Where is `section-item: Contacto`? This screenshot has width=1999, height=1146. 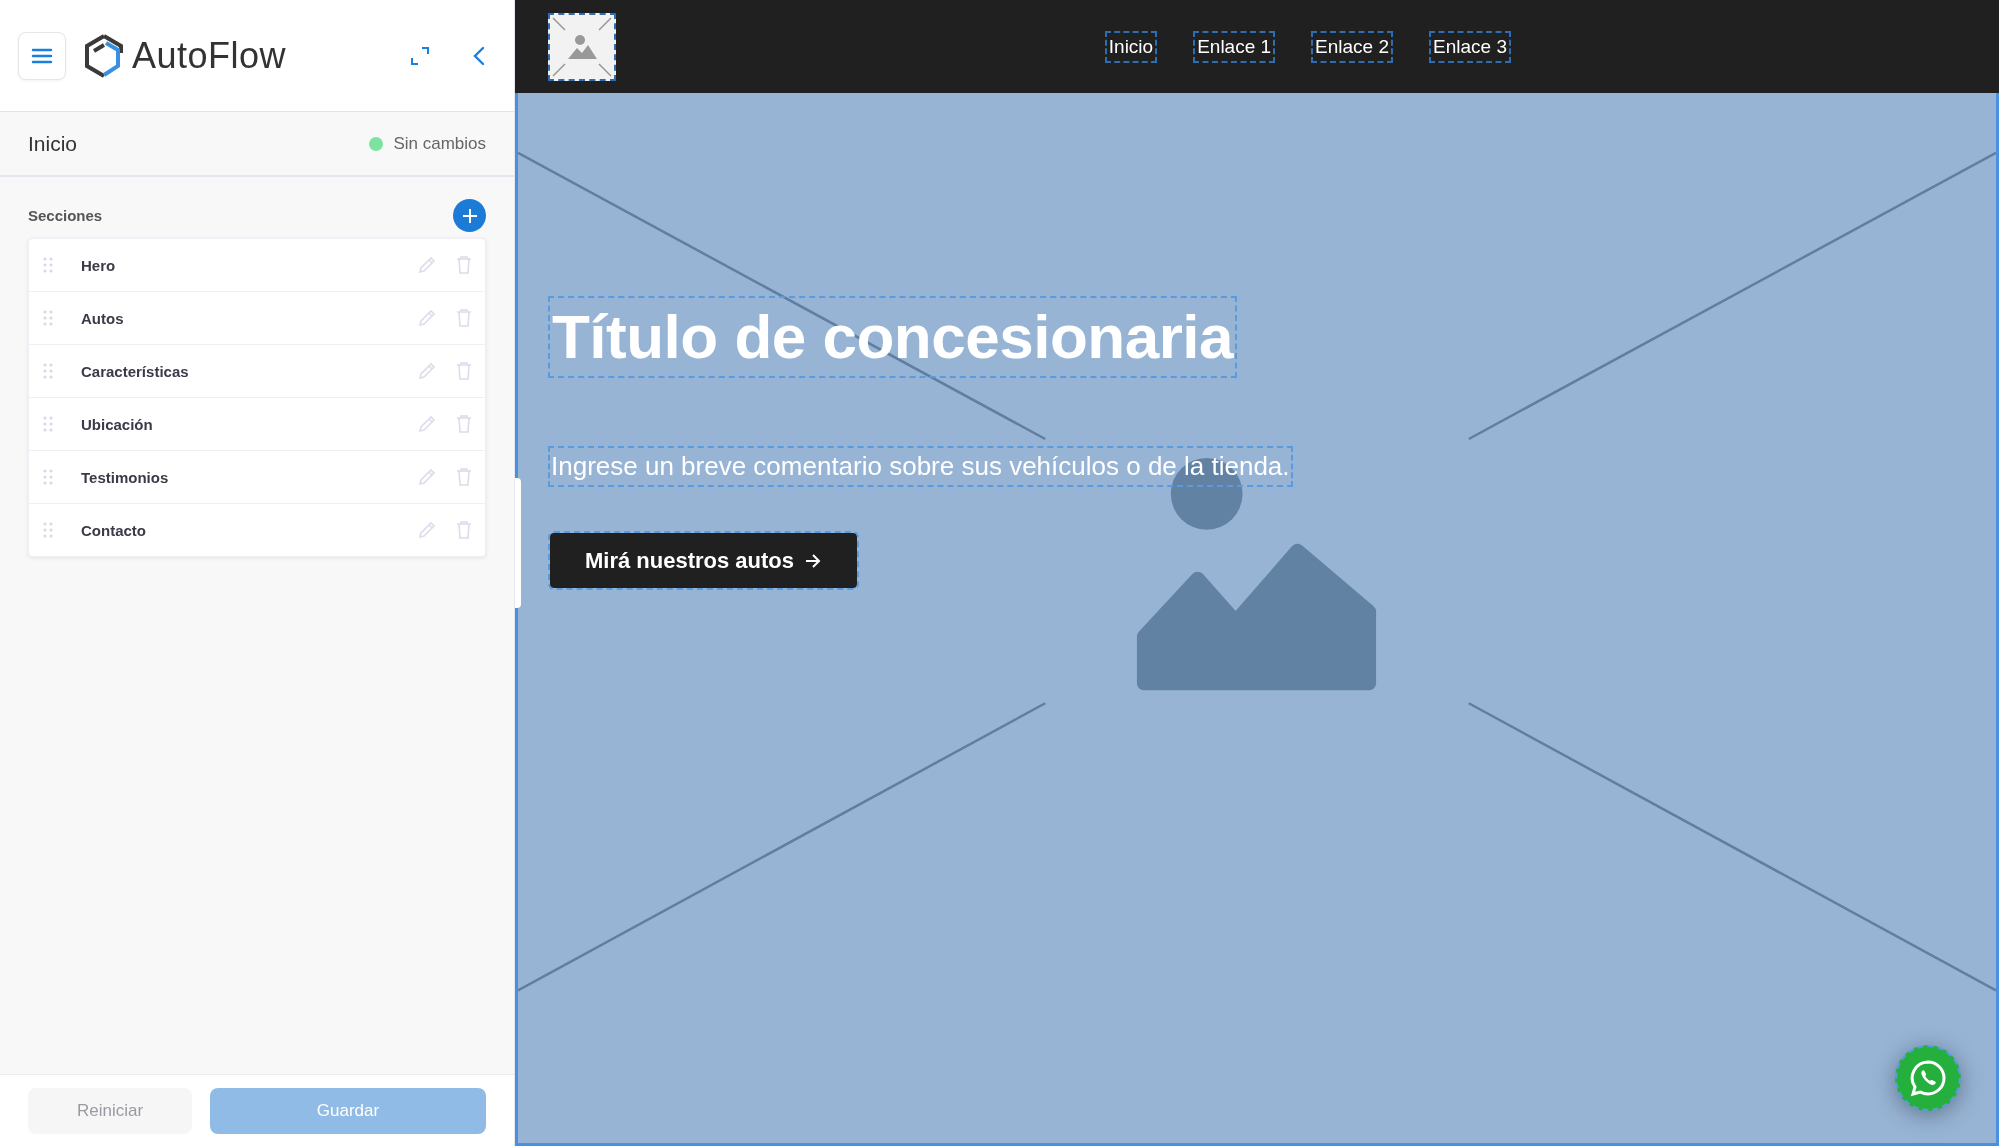 section-item: Contacto is located at coordinates (257, 530).